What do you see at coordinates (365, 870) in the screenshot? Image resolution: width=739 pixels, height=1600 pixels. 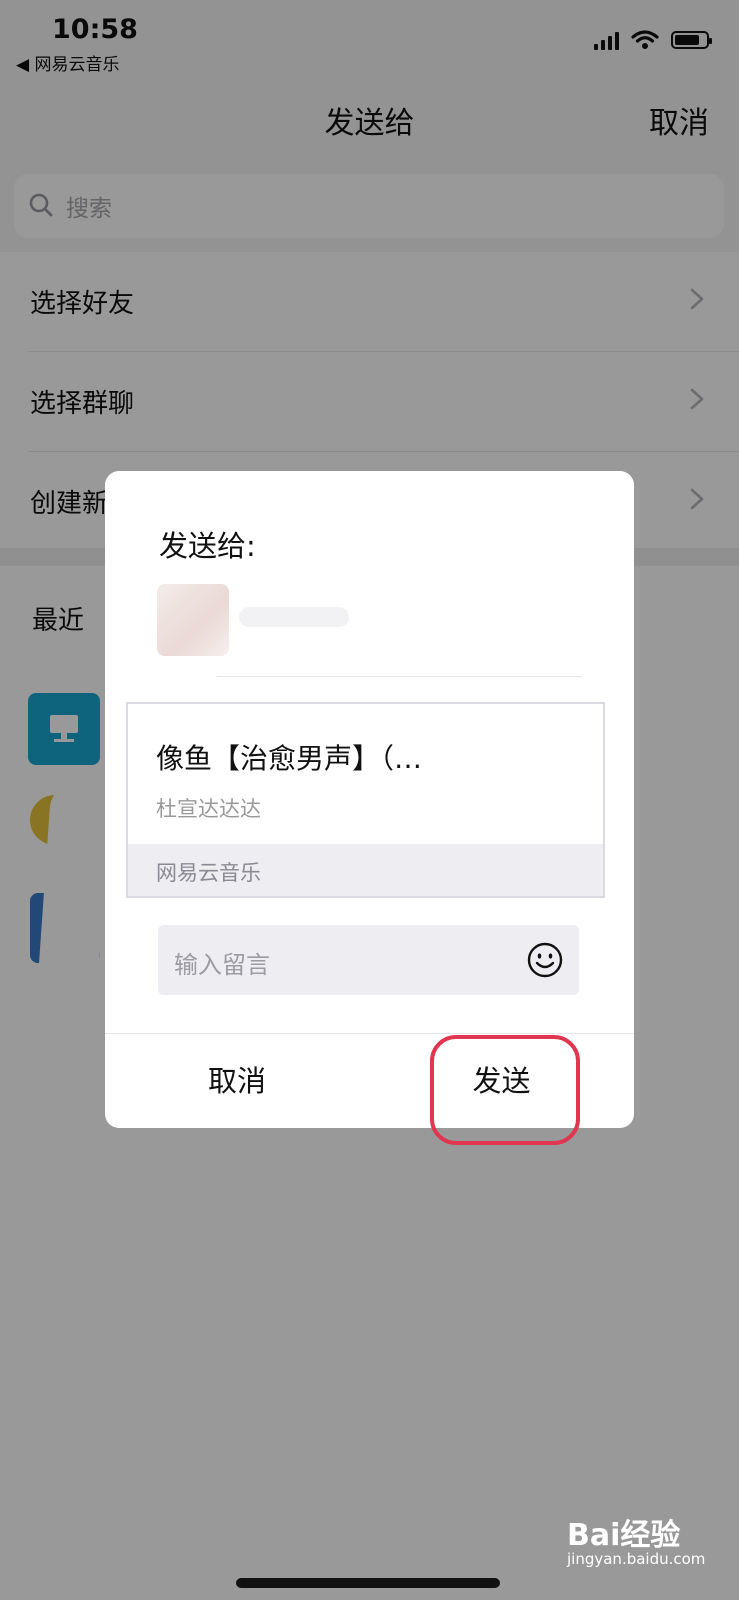 I see `card-source-bar: 网易云音乐` at bounding box center [365, 870].